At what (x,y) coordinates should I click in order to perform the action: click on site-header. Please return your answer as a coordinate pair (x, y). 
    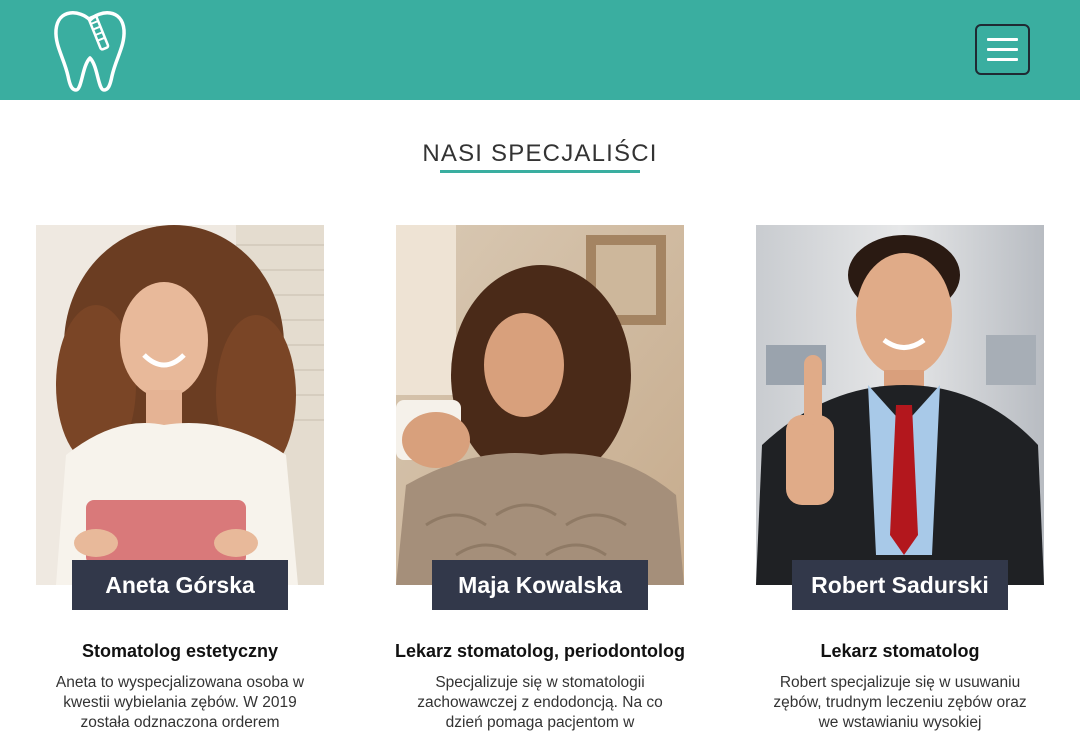
    Looking at the image, I should click on (540, 50).